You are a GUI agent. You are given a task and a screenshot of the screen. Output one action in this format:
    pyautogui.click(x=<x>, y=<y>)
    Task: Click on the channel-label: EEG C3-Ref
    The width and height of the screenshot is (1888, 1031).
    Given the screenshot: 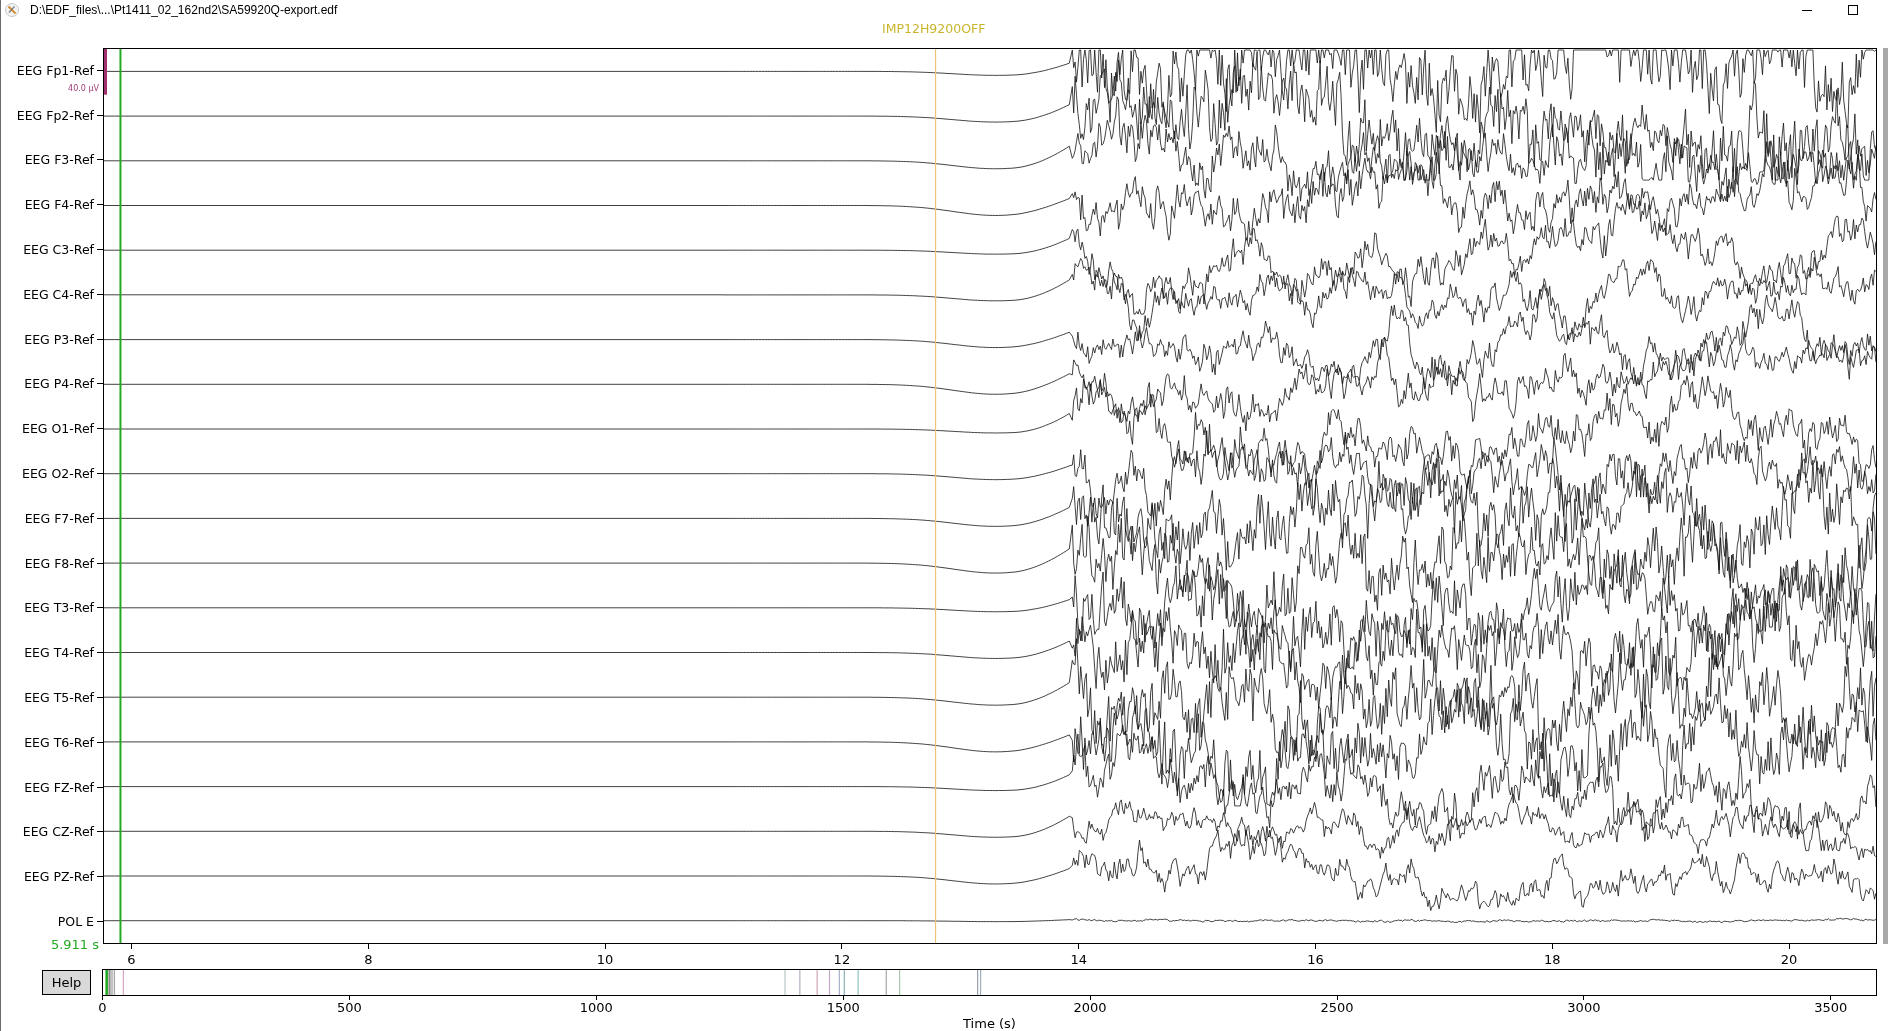 What is the action you would take?
    pyautogui.click(x=58, y=250)
    